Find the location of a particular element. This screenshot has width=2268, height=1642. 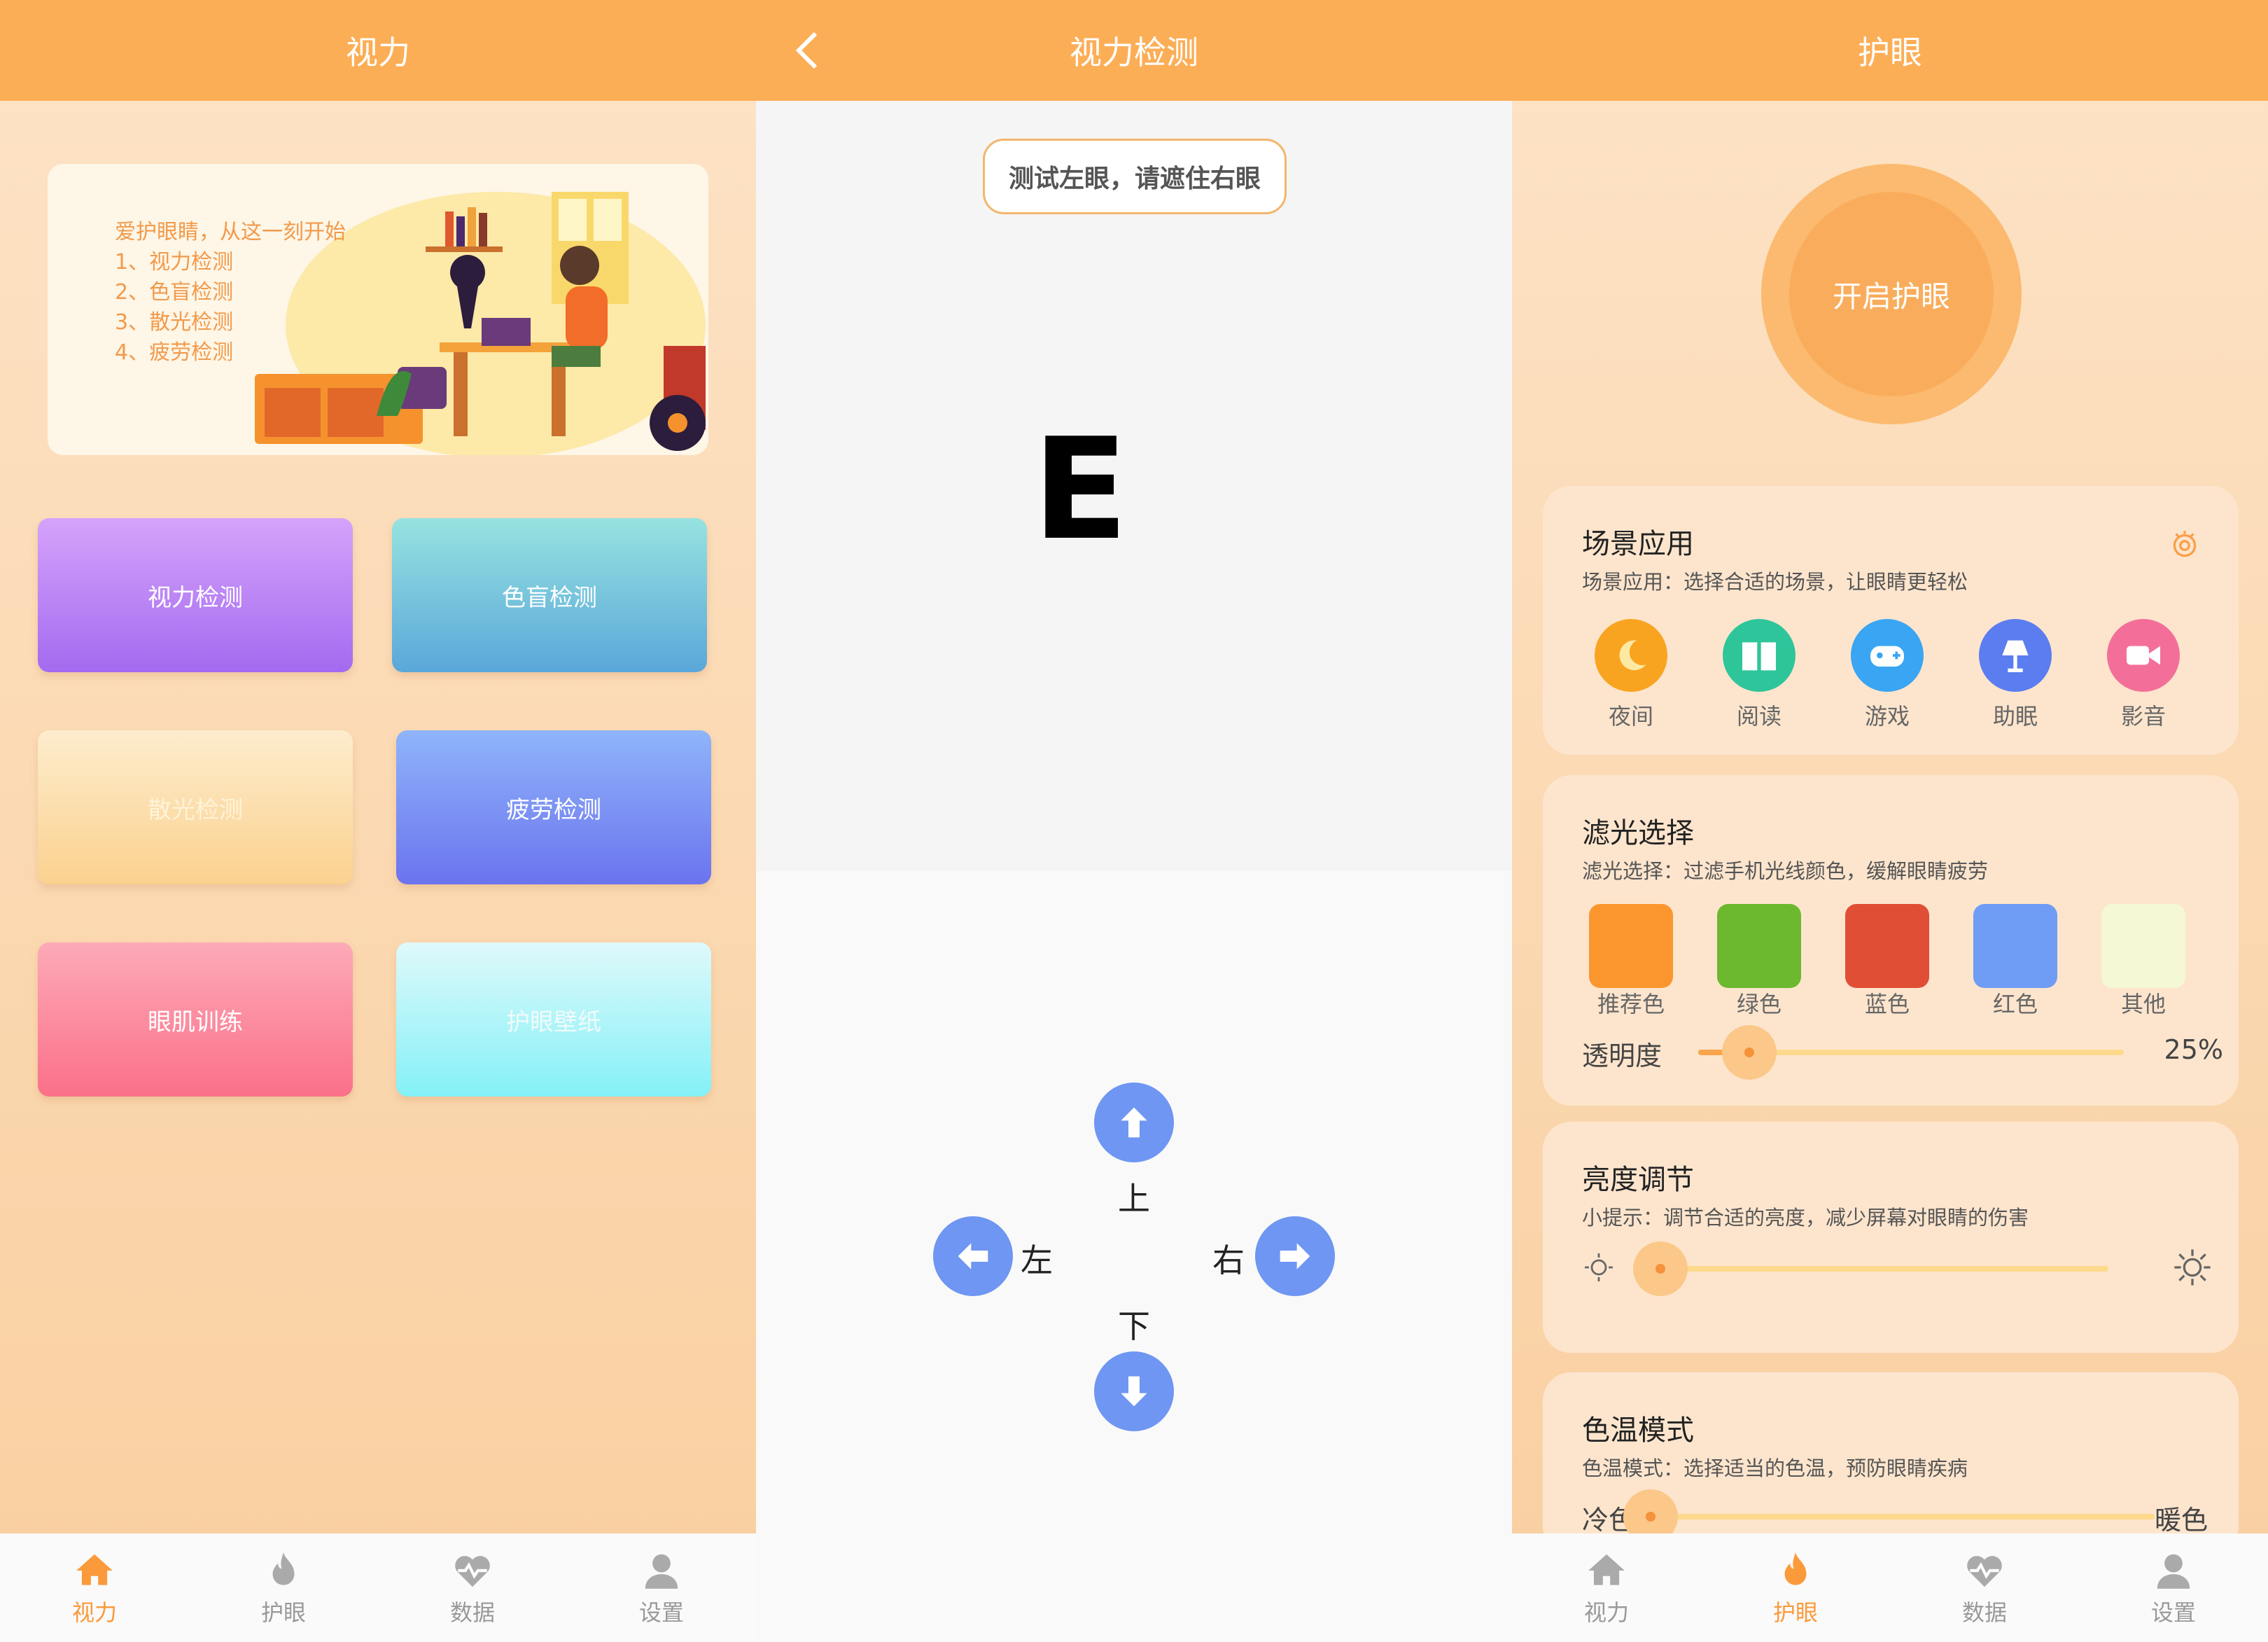

fatigue-test-button: 疲劳检测 is located at coordinates (553, 807).